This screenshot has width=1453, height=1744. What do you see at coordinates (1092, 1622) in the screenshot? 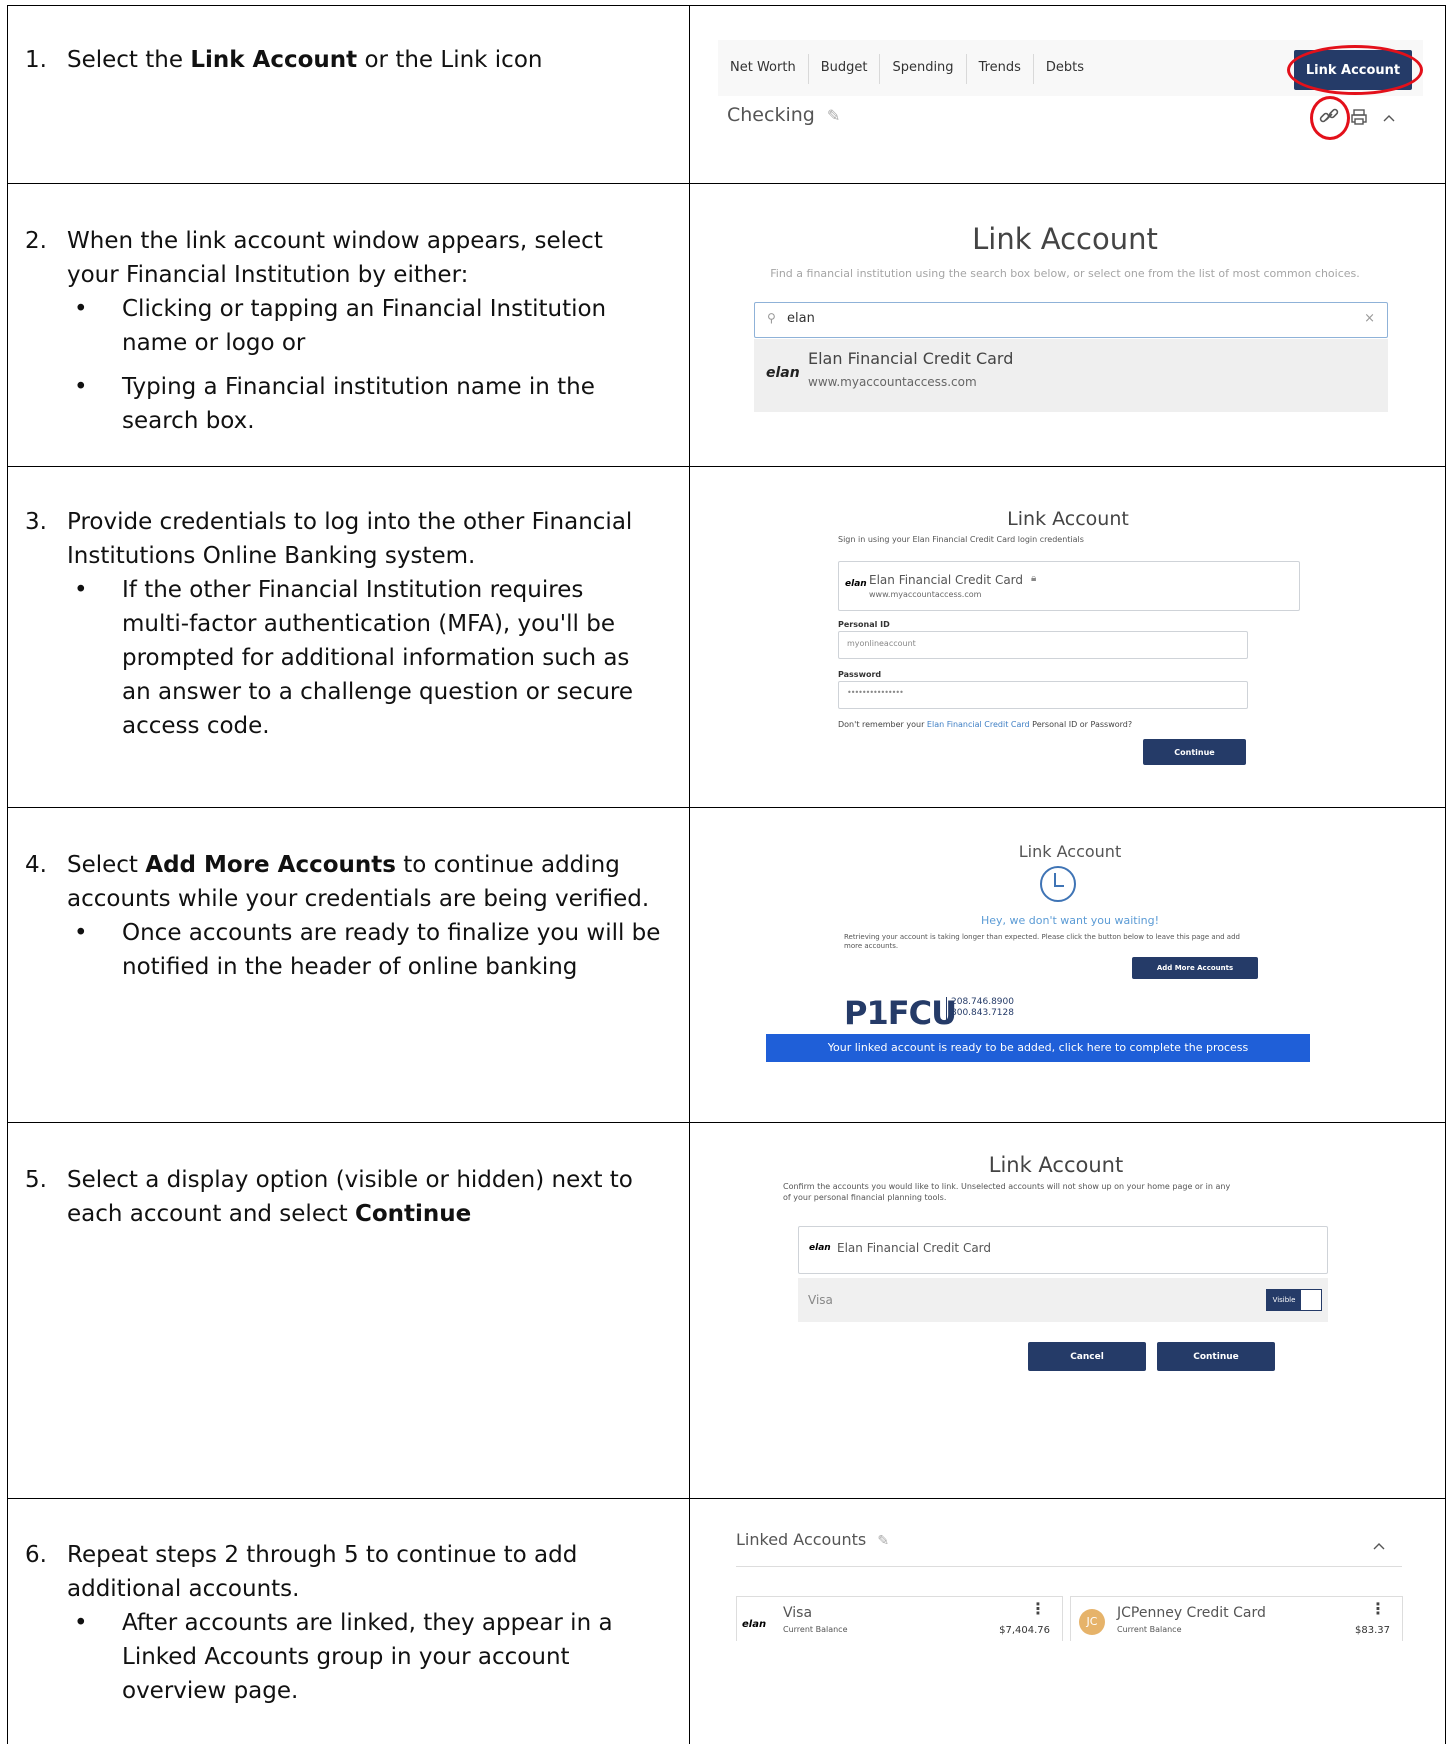
I see `avatar: JC` at bounding box center [1092, 1622].